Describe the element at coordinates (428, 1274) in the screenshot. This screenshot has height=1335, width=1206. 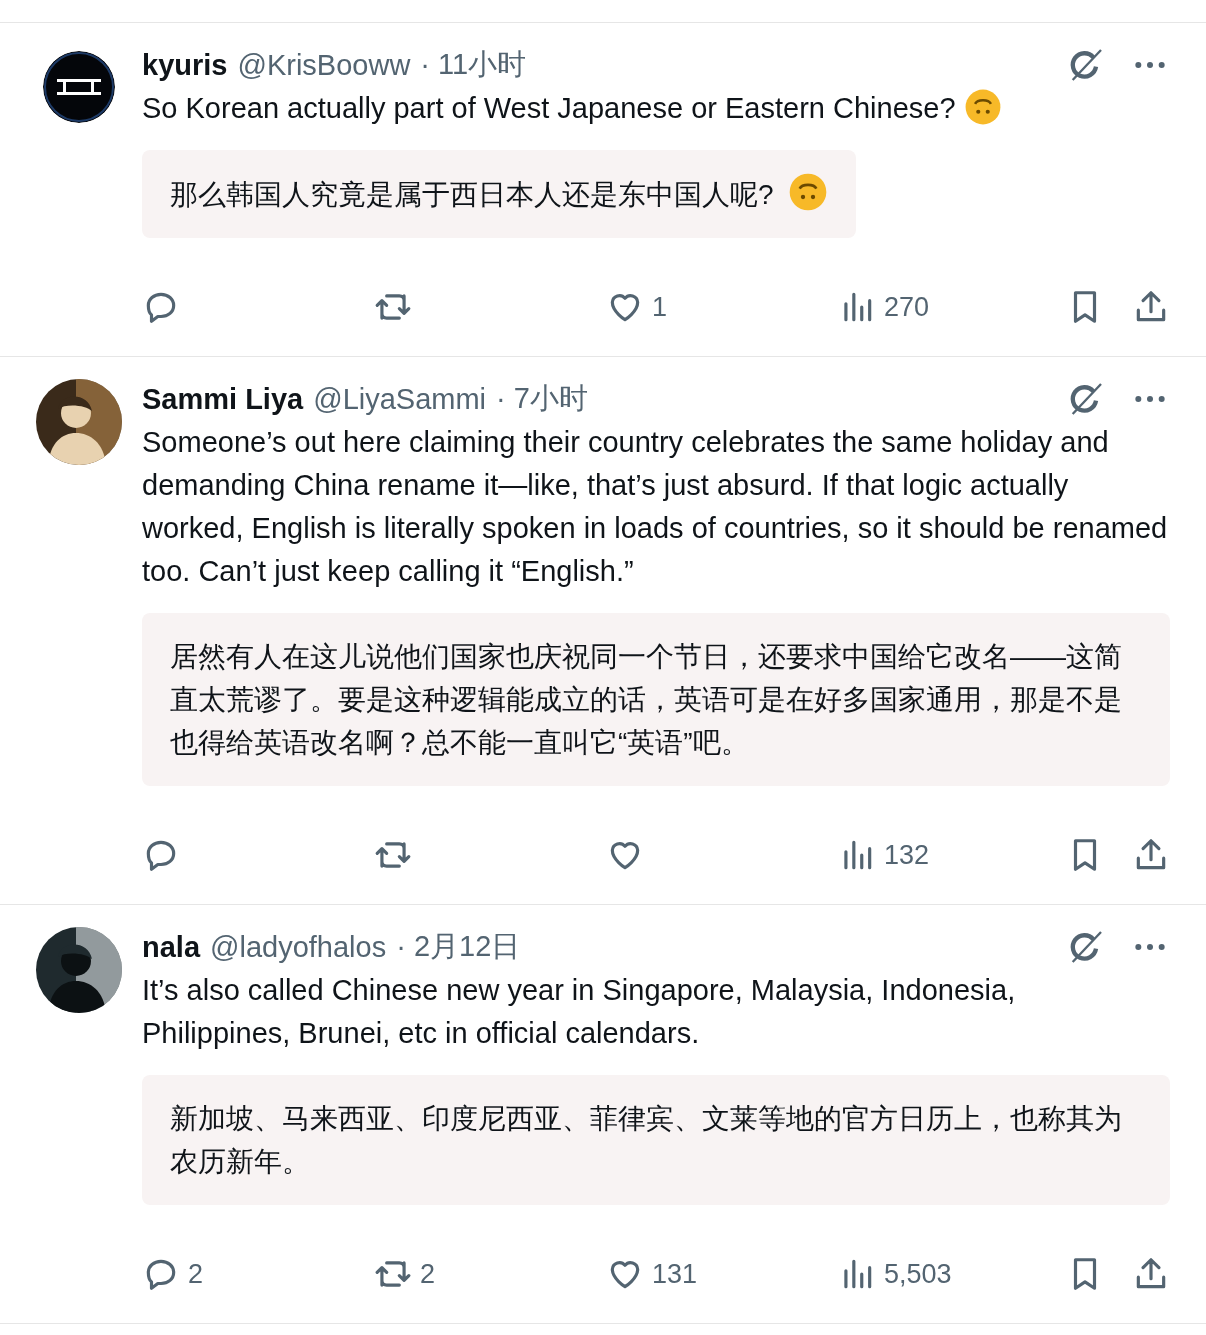
I see `retweet-count: 2` at that location.